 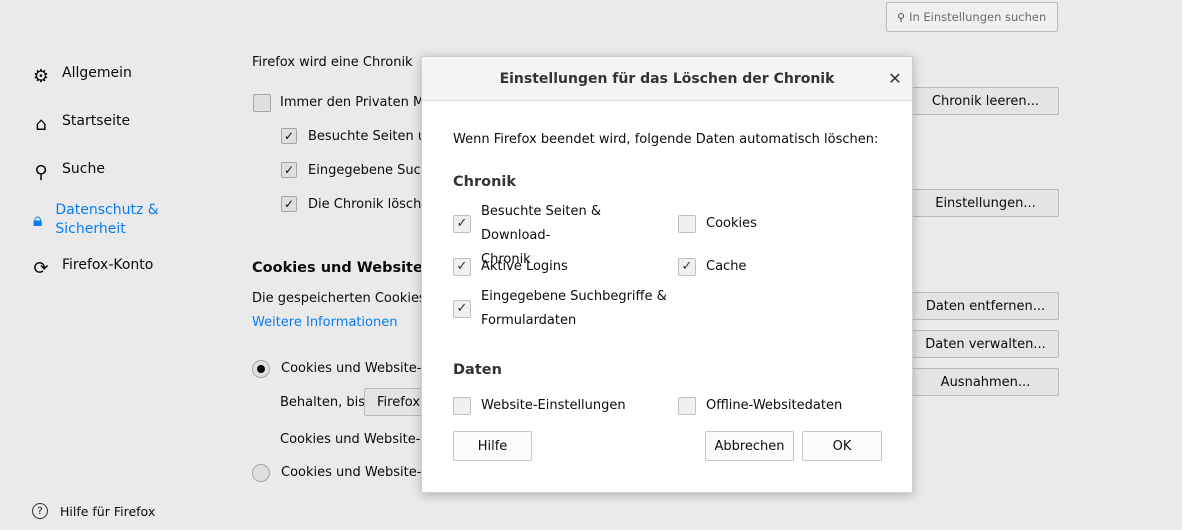 I want to click on logins-option-label: Aktive Logins, so click(x=524, y=266).